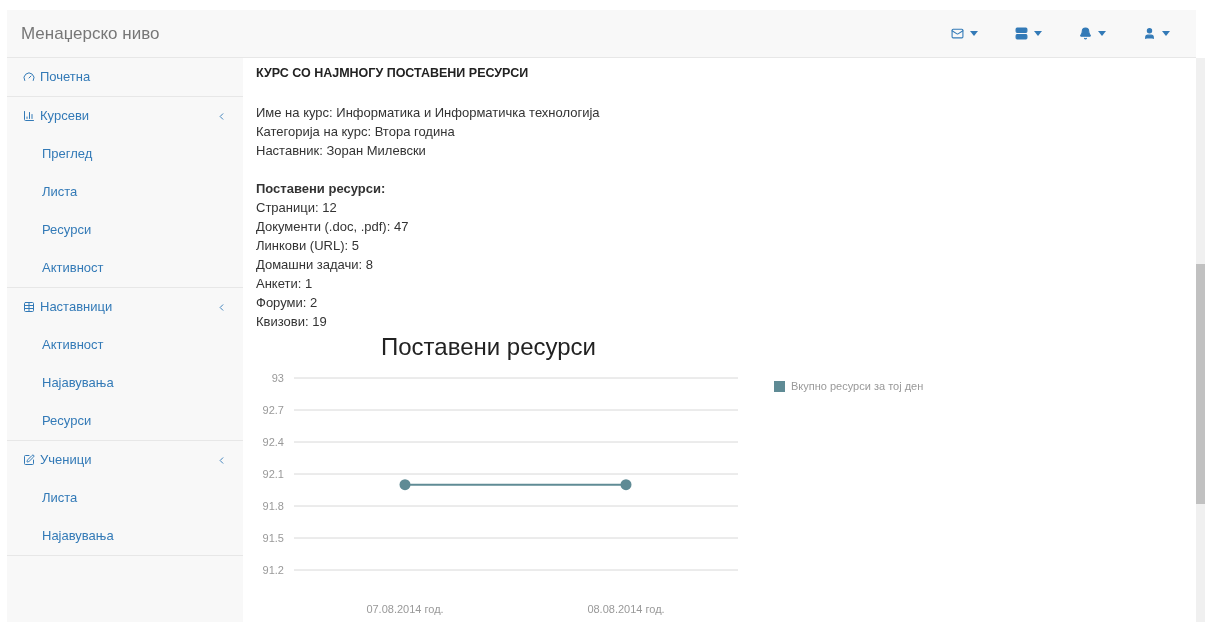 The width and height of the screenshot is (1205, 622). Describe the element at coordinates (428, 113) in the screenshot. I see `info-line: Име на курс: Информатика и Информатичка технологија` at that location.